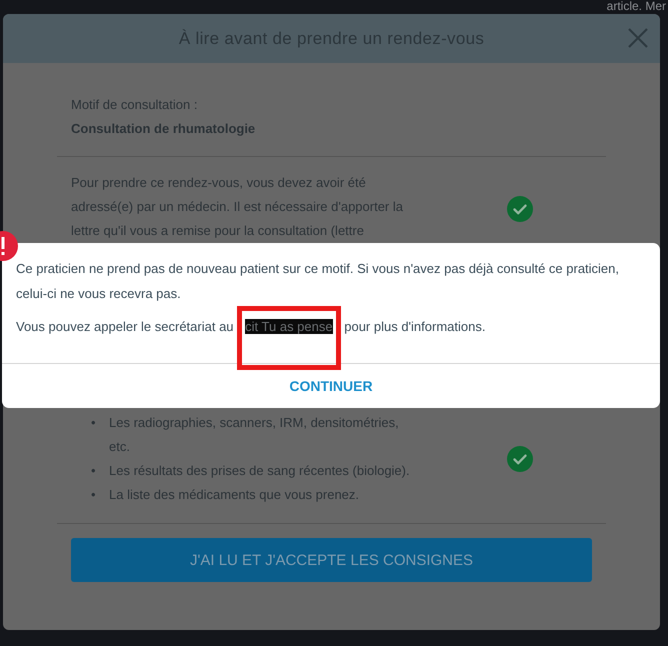 Image resolution: width=668 pixels, height=646 pixels. What do you see at coordinates (331, 326) in the screenshot?
I see `alert-contact-text: Vous pouvez appeler le secrétariat au cit Tu as pense pour plus d'informations.` at bounding box center [331, 326].